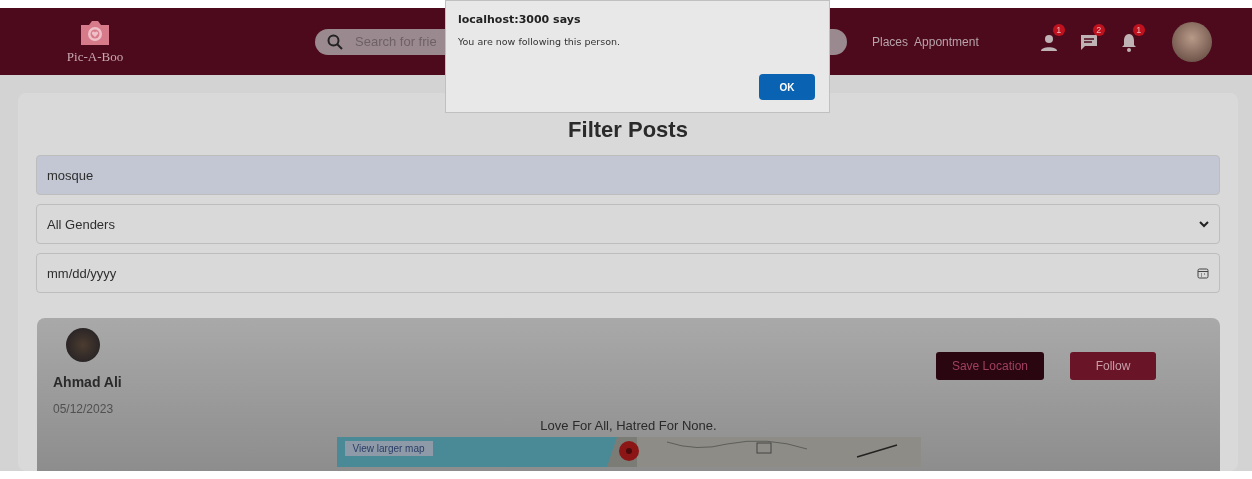 This screenshot has width=1252, height=479. What do you see at coordinates (87, 382) in the screenshot?
I see `author-name: Ahmad Ali` at bounding box center [87, 382].